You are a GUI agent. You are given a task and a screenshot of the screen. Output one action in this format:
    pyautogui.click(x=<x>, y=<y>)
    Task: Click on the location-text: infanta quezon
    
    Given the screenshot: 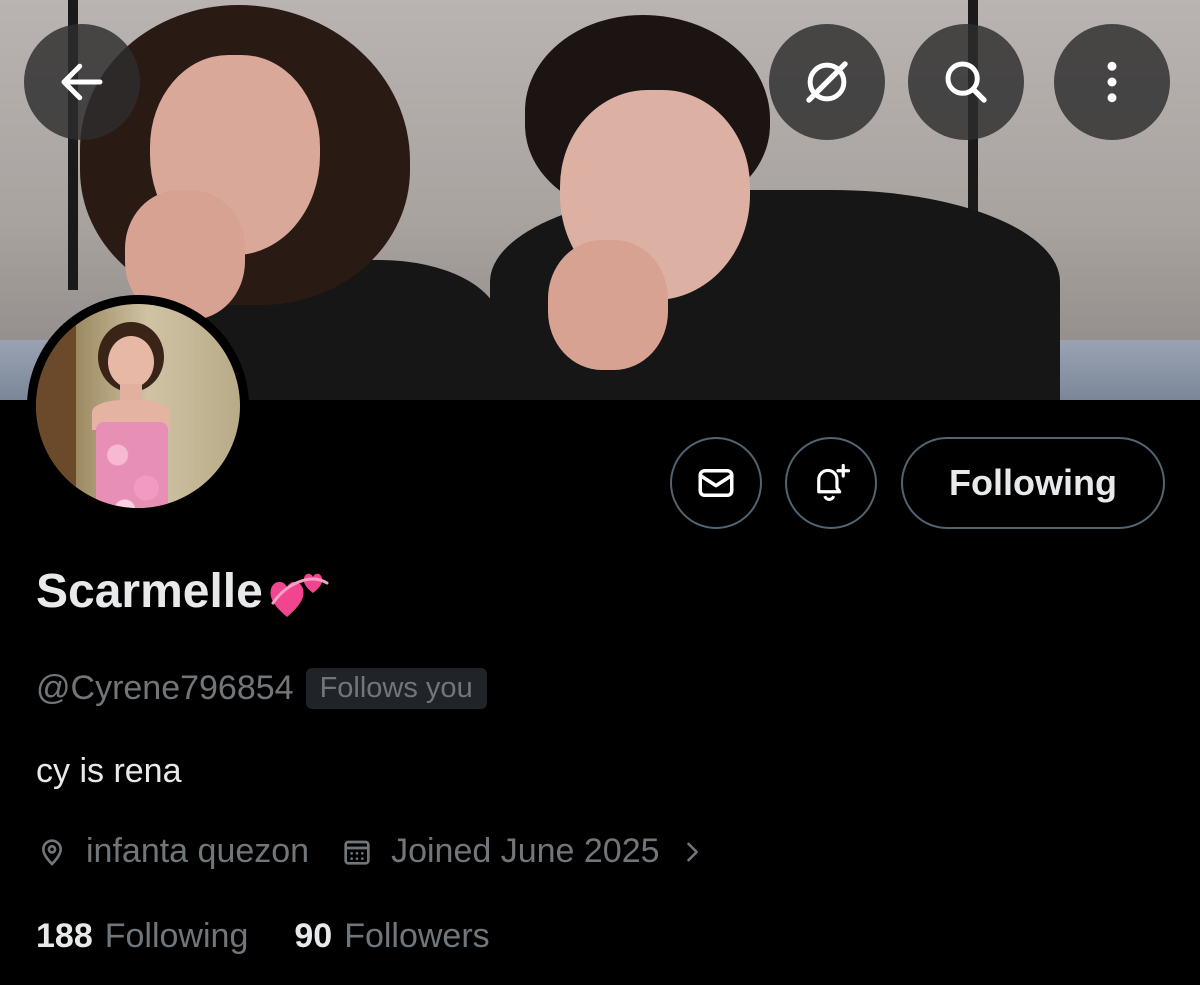 What is the action you would take?
    pyautogui.click(x=198, y=851)
    